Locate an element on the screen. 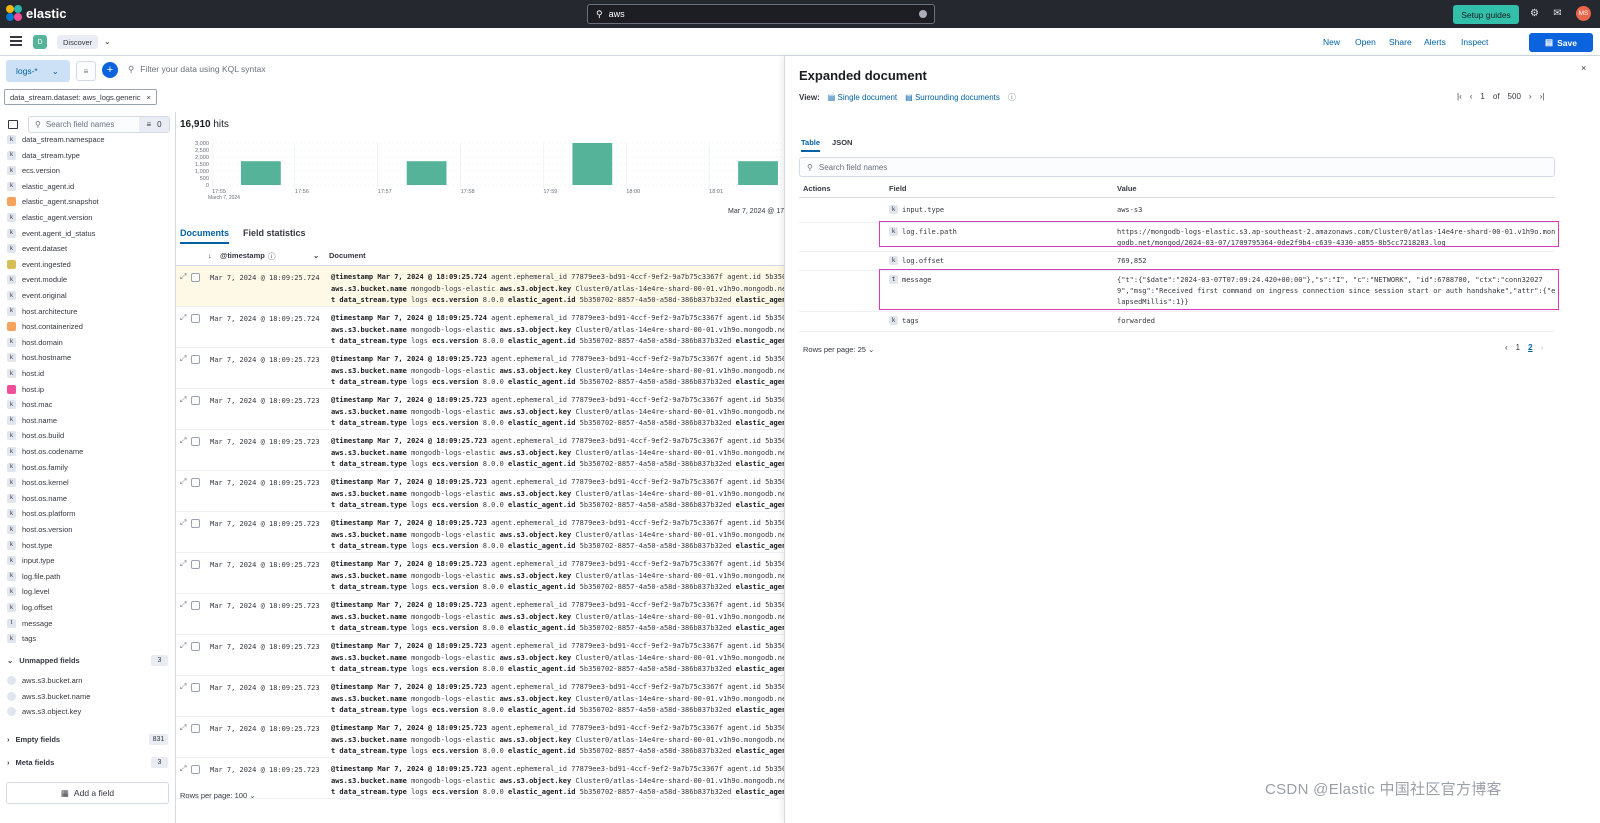 Image resolution: width=1600 pixels, height=823 pixels. notifications-icon: ✉ is located at coordinates (1557, 13).